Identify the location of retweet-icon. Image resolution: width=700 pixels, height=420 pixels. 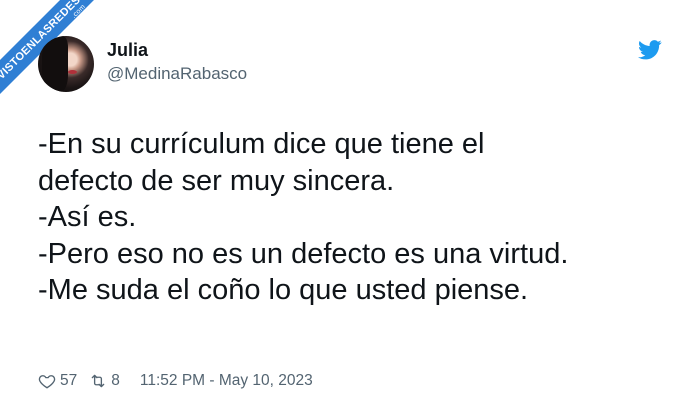
(98, 381).